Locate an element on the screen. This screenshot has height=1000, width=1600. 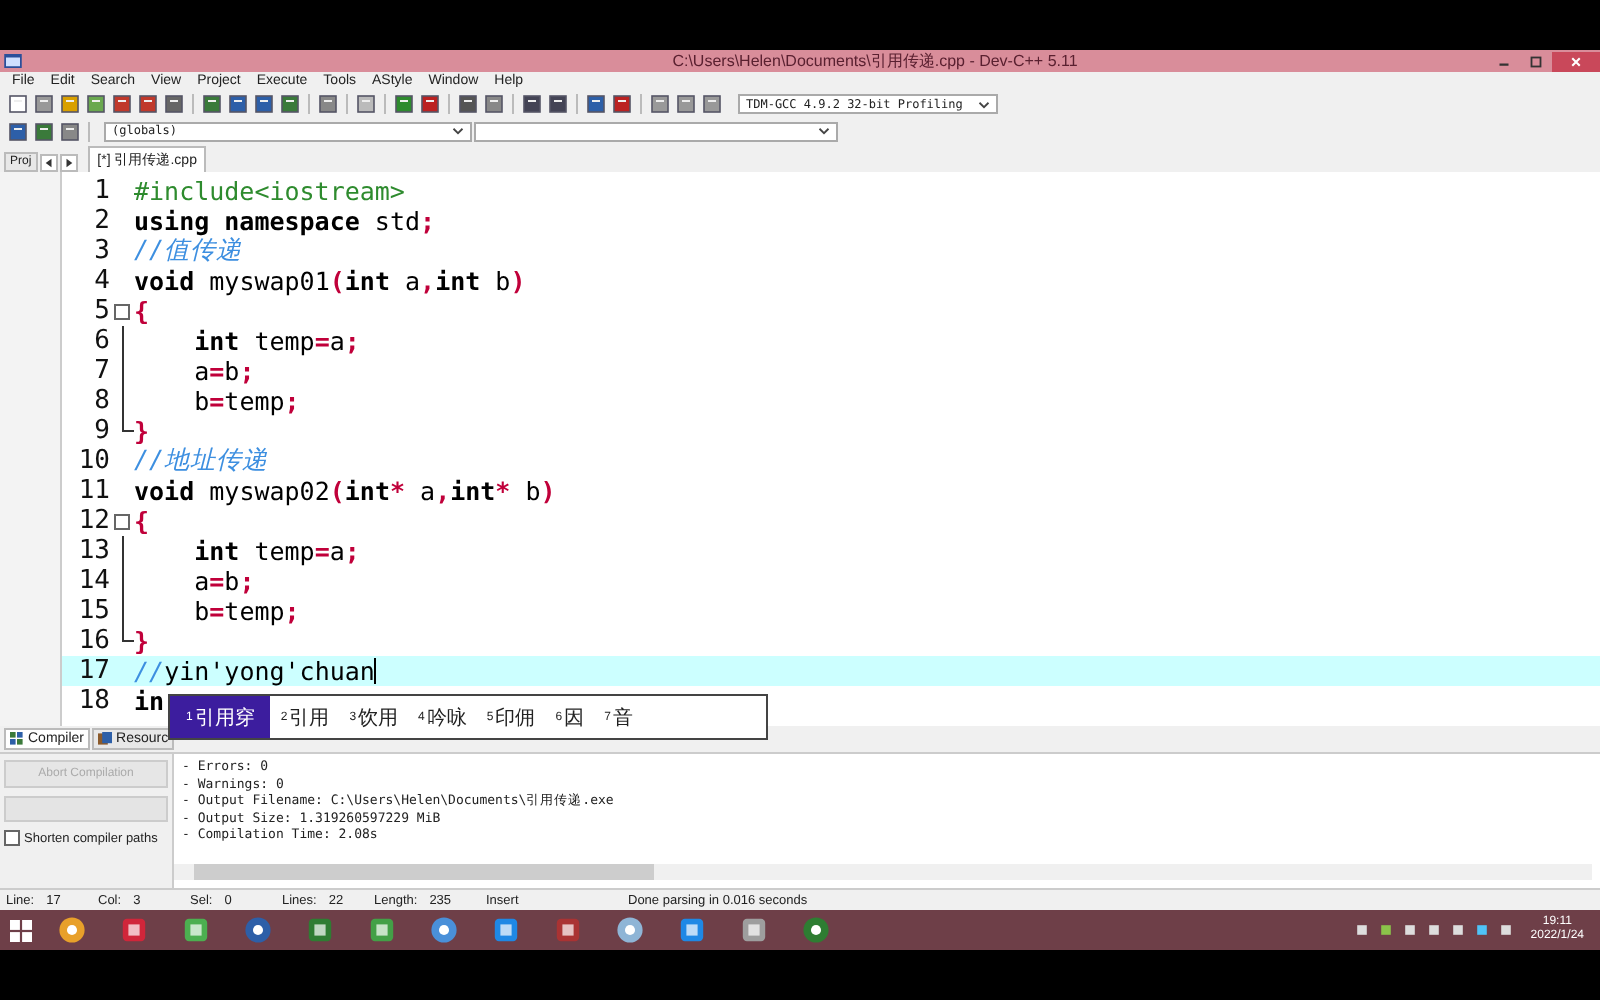
close-button is located at coordinates (1576, 61).